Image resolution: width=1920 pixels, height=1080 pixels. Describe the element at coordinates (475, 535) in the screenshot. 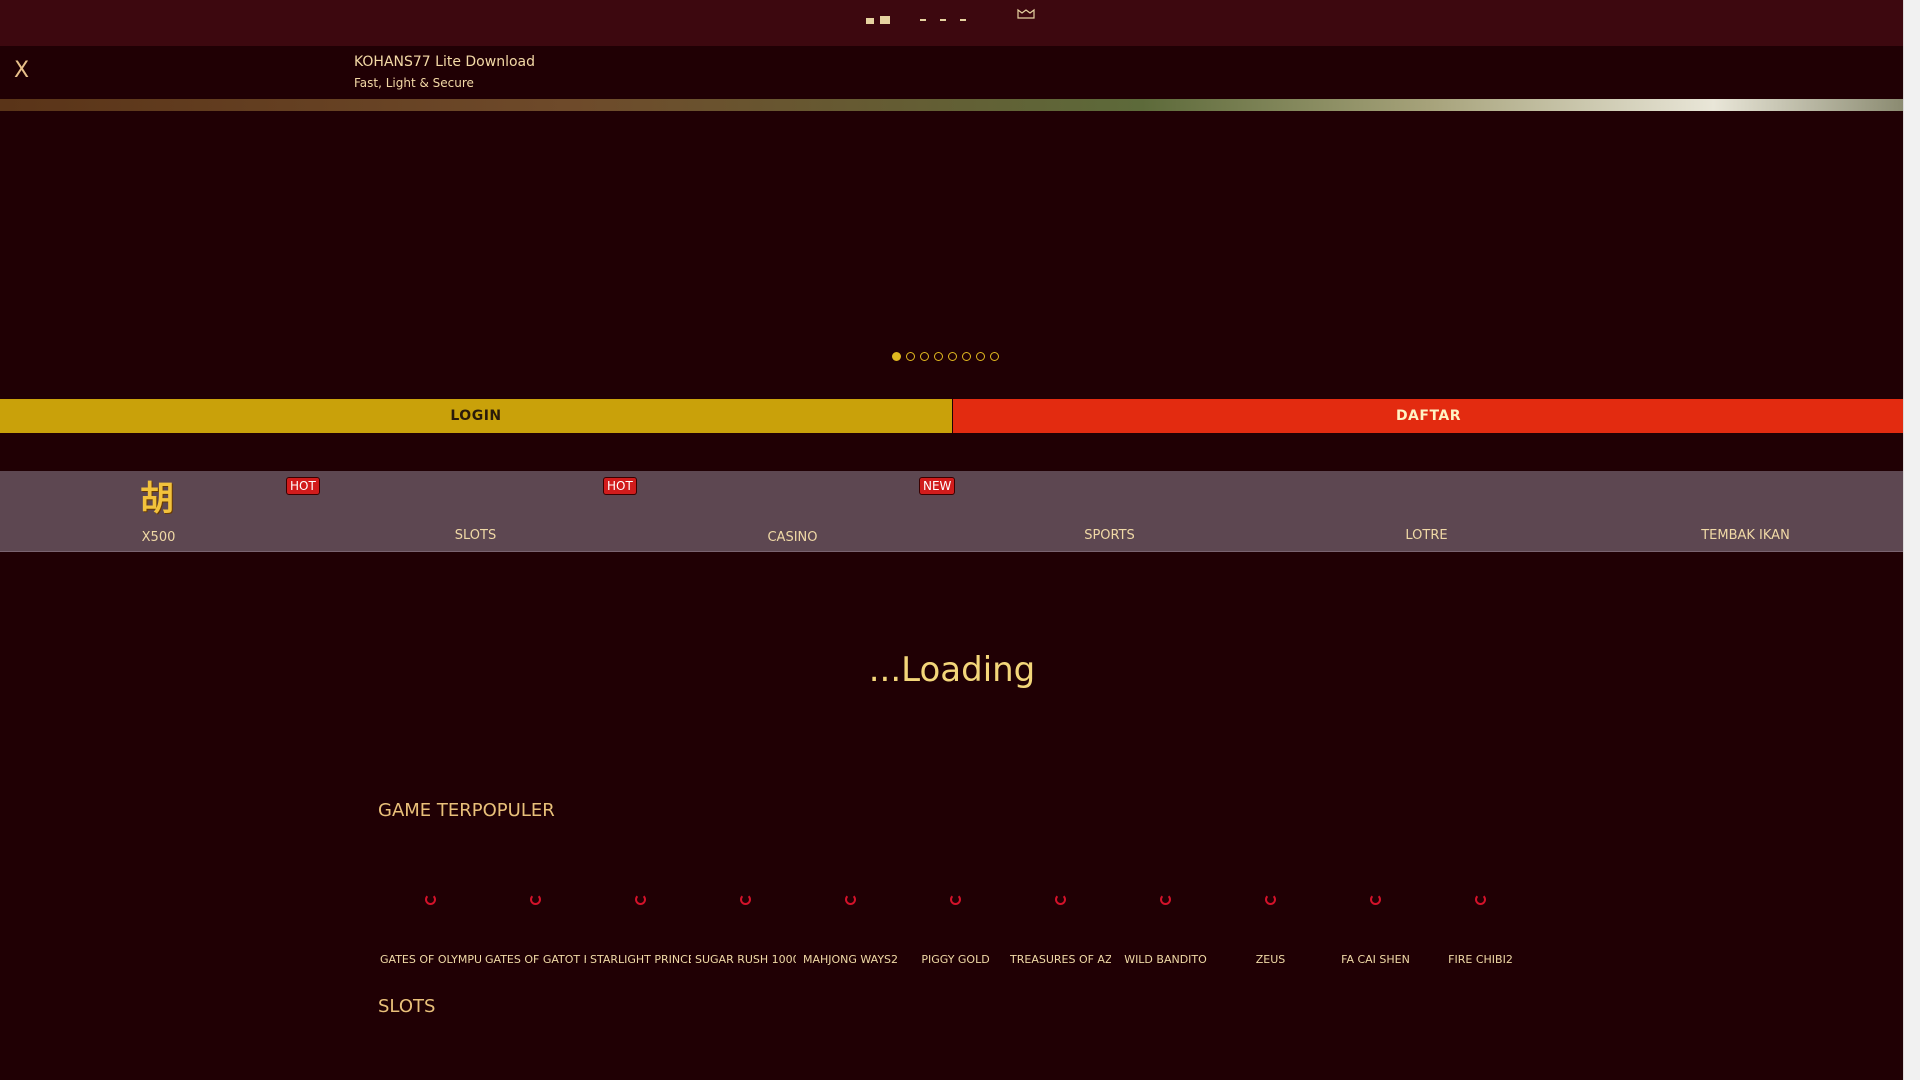

I see `category-label: SLOTS` at that location.